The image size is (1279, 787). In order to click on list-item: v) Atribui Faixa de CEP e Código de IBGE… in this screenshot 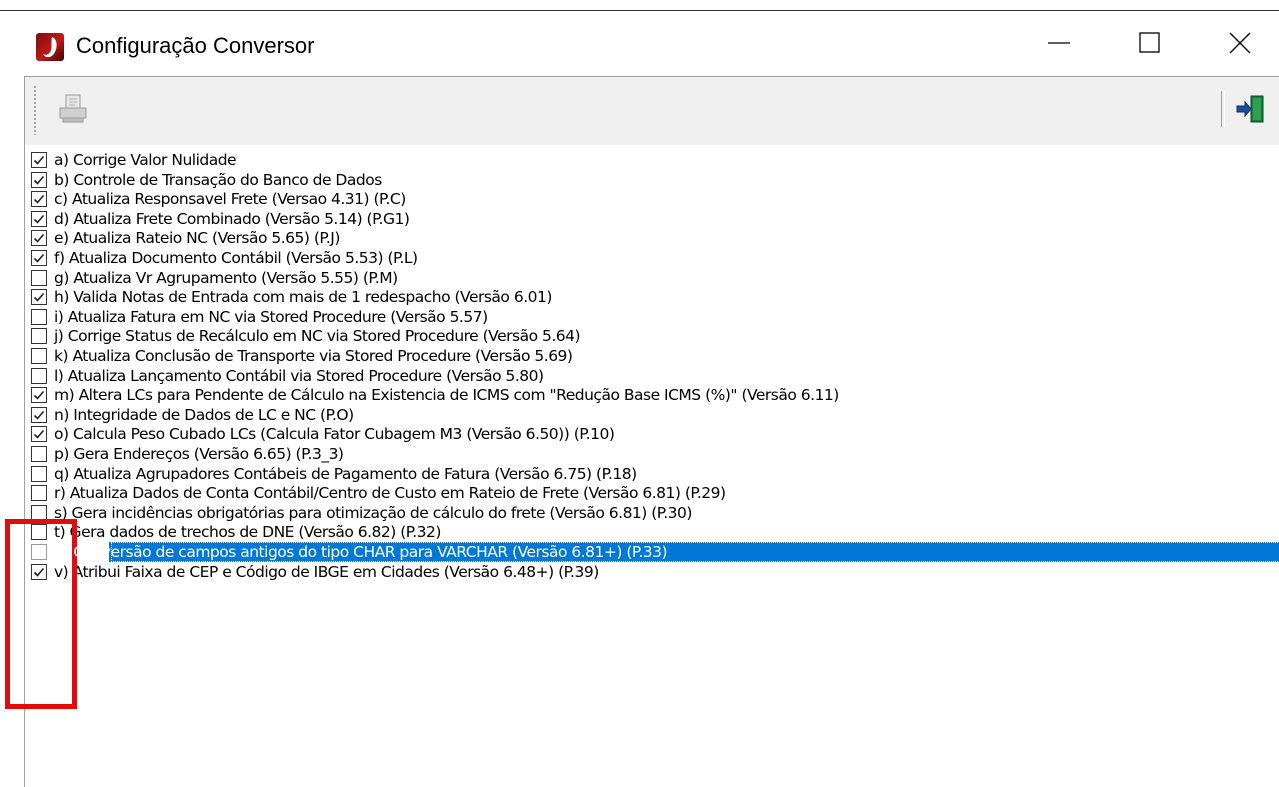, I will do `click(652, 572)`.